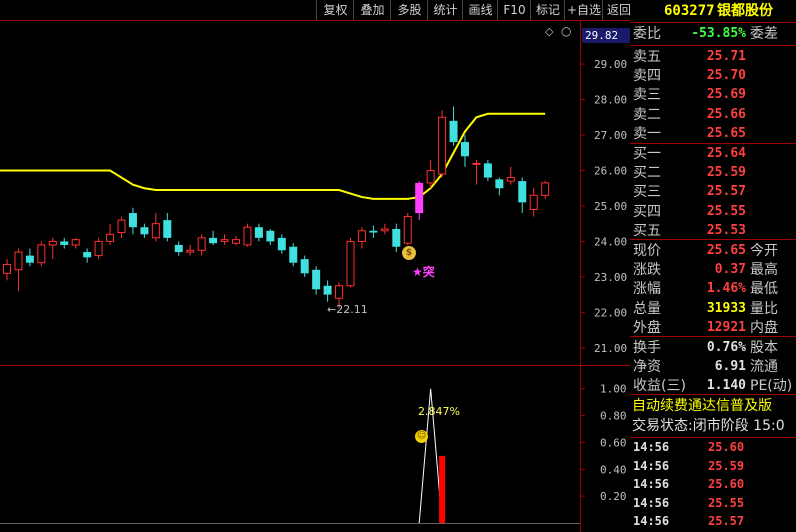 Image resolution: width=796 pixels, height=532 pixels. Describe the element at coordinates (726, 114) in the screenshot. I see `ask-3-value: 25.66` at that location.